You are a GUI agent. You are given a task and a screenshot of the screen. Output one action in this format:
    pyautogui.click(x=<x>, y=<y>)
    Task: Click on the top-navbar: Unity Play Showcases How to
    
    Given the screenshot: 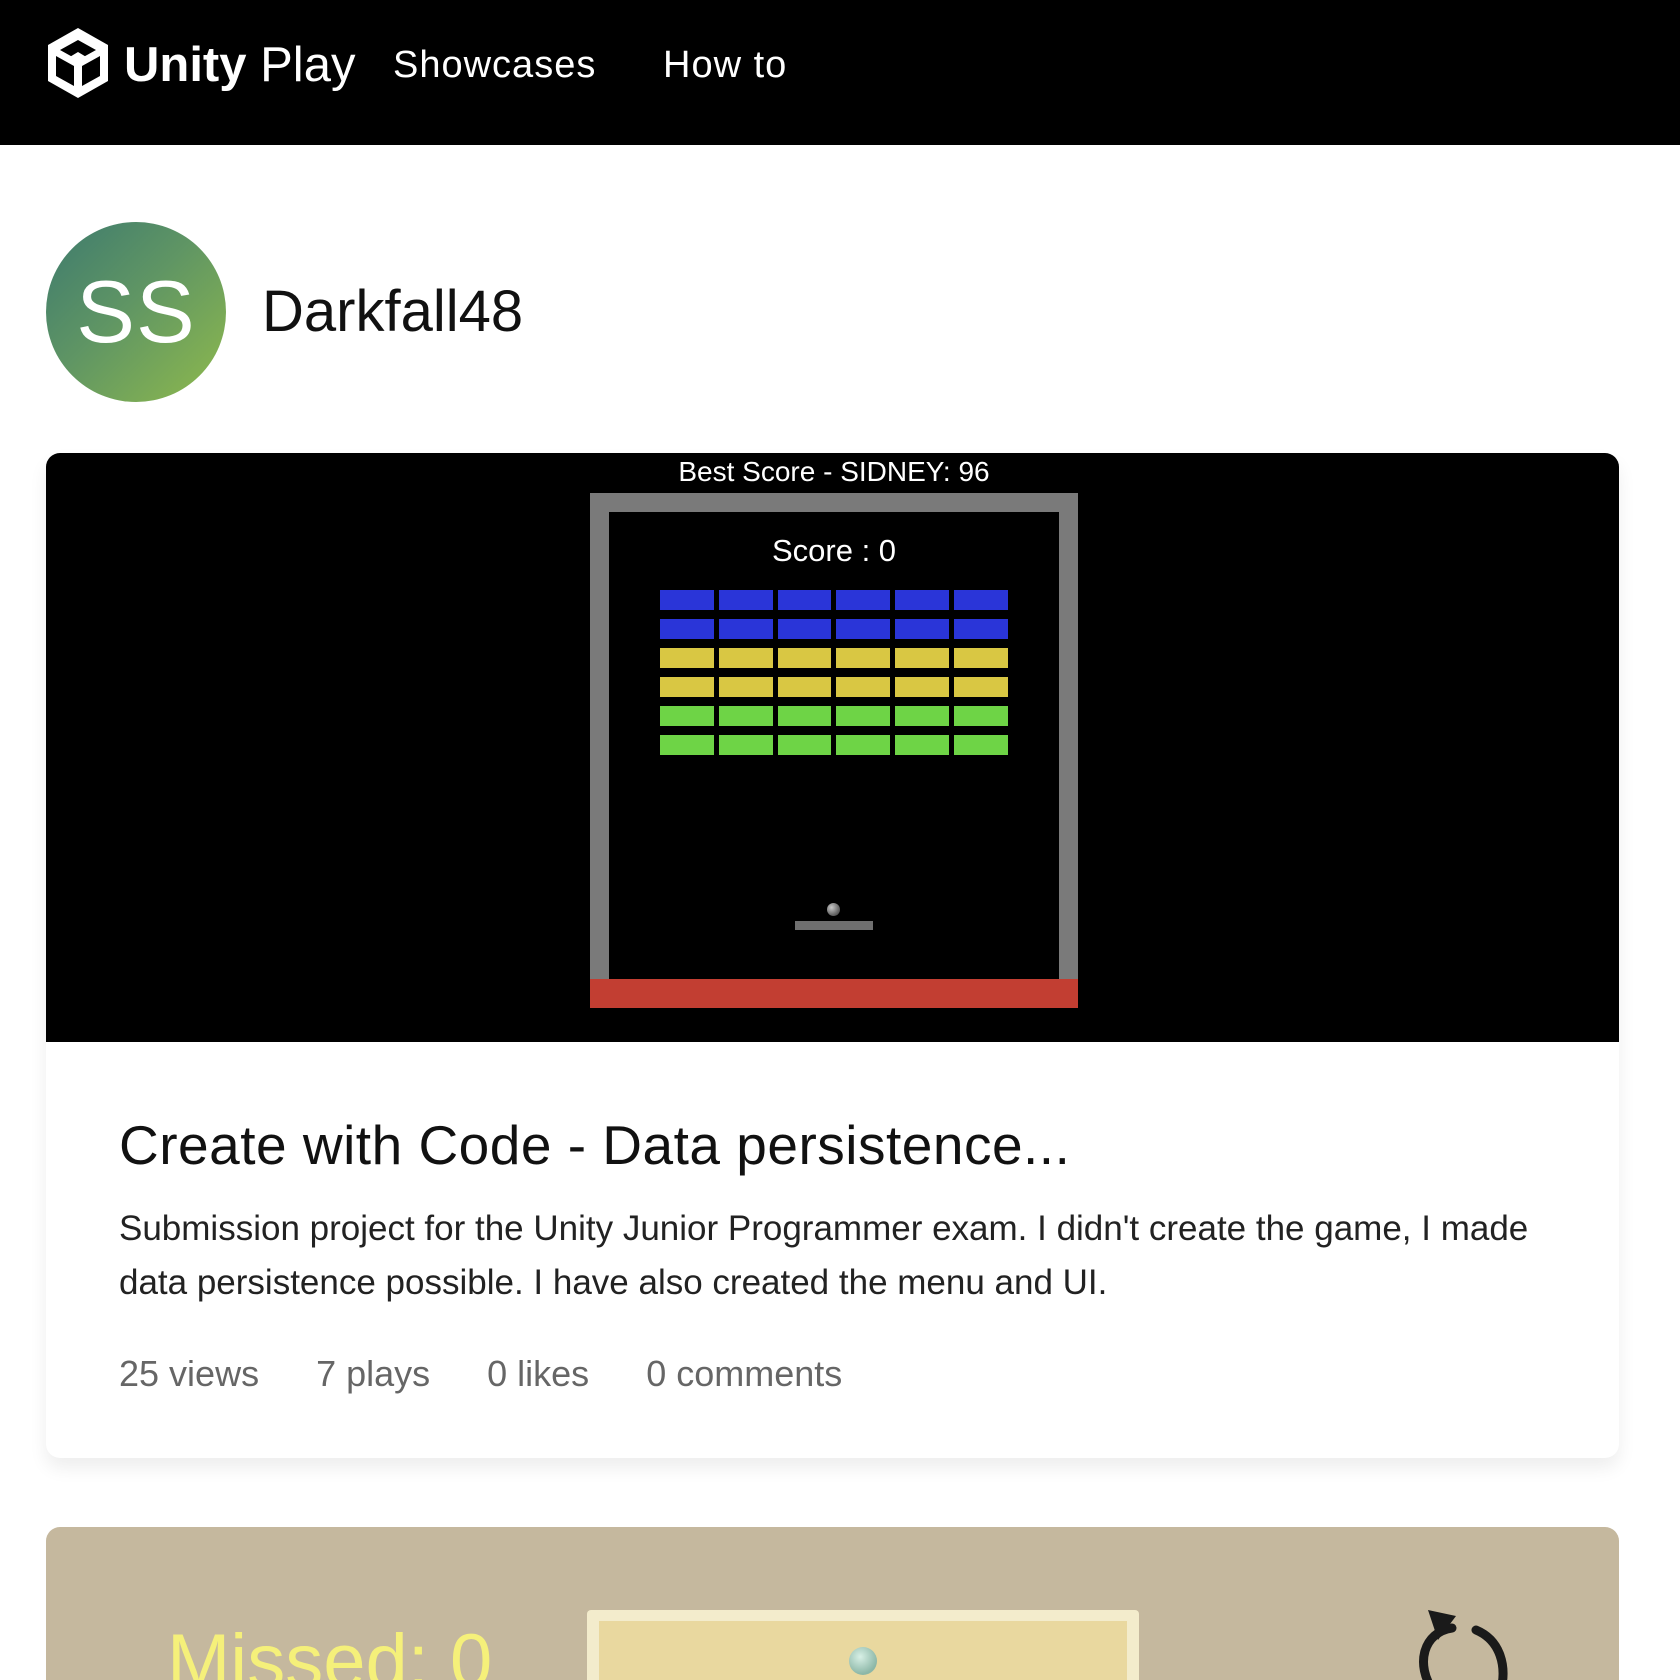 What is the action you would take?
    pyautogui.click(x=840, y=72)
    